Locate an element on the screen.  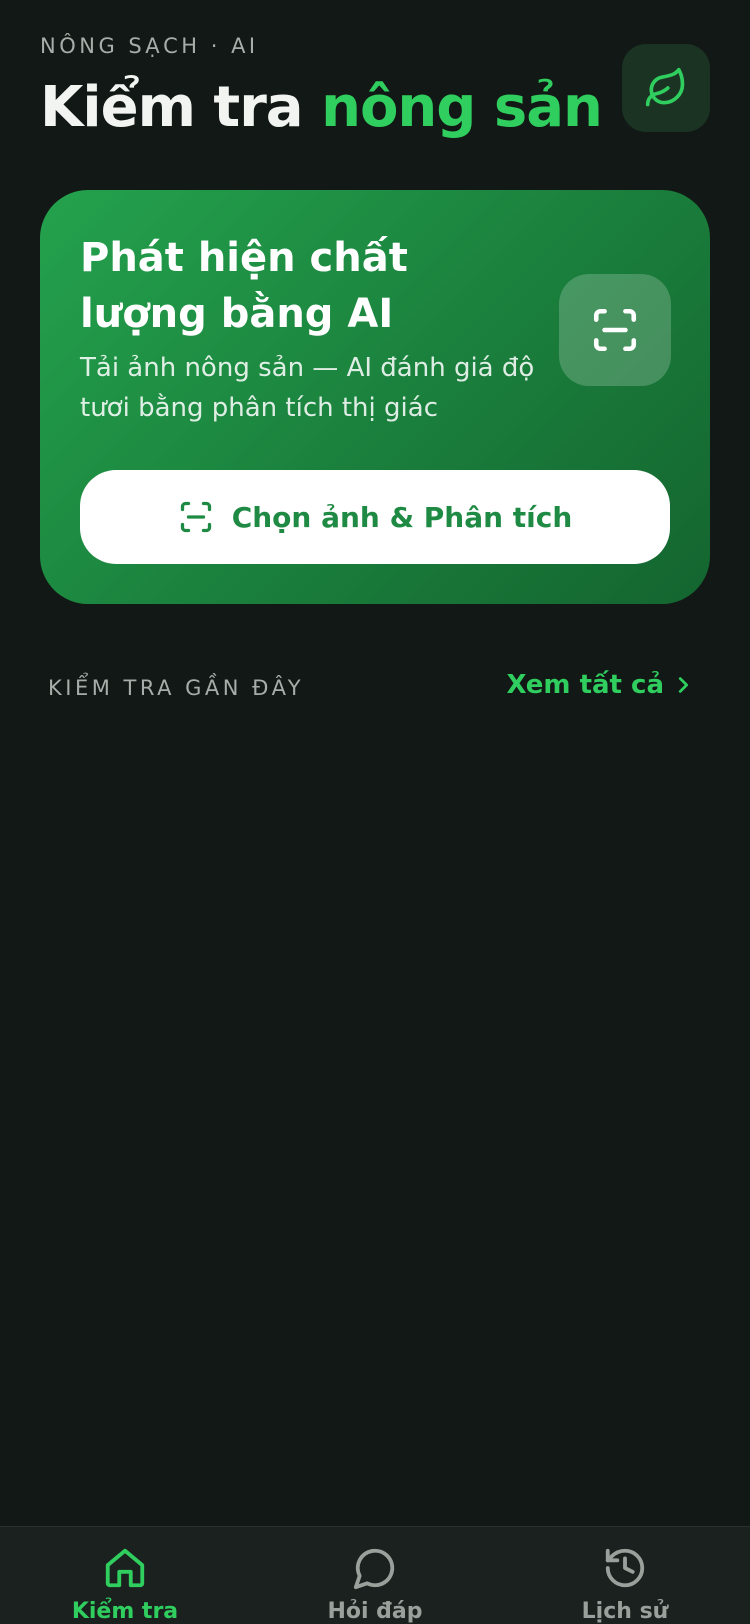
choose-photo-analyze-button: Chọn ảnh & Phân tích is located at coordinates (375, 517).